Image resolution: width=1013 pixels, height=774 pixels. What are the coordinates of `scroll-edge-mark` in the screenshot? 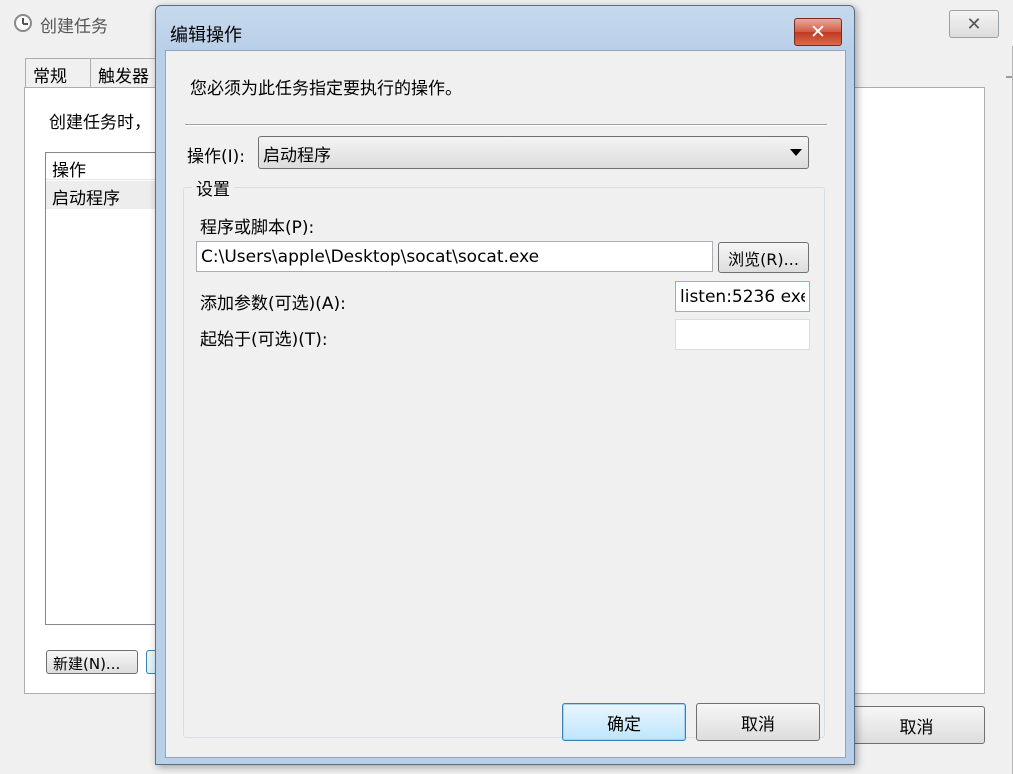 It's located at (1009, 77).